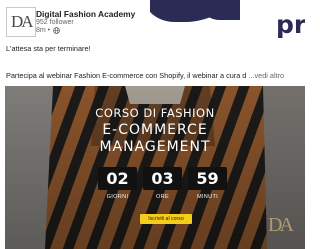  Describe the element at coordinates (162, 178) in the screenshot. I see `countdown-hours-value: 03` at that location.